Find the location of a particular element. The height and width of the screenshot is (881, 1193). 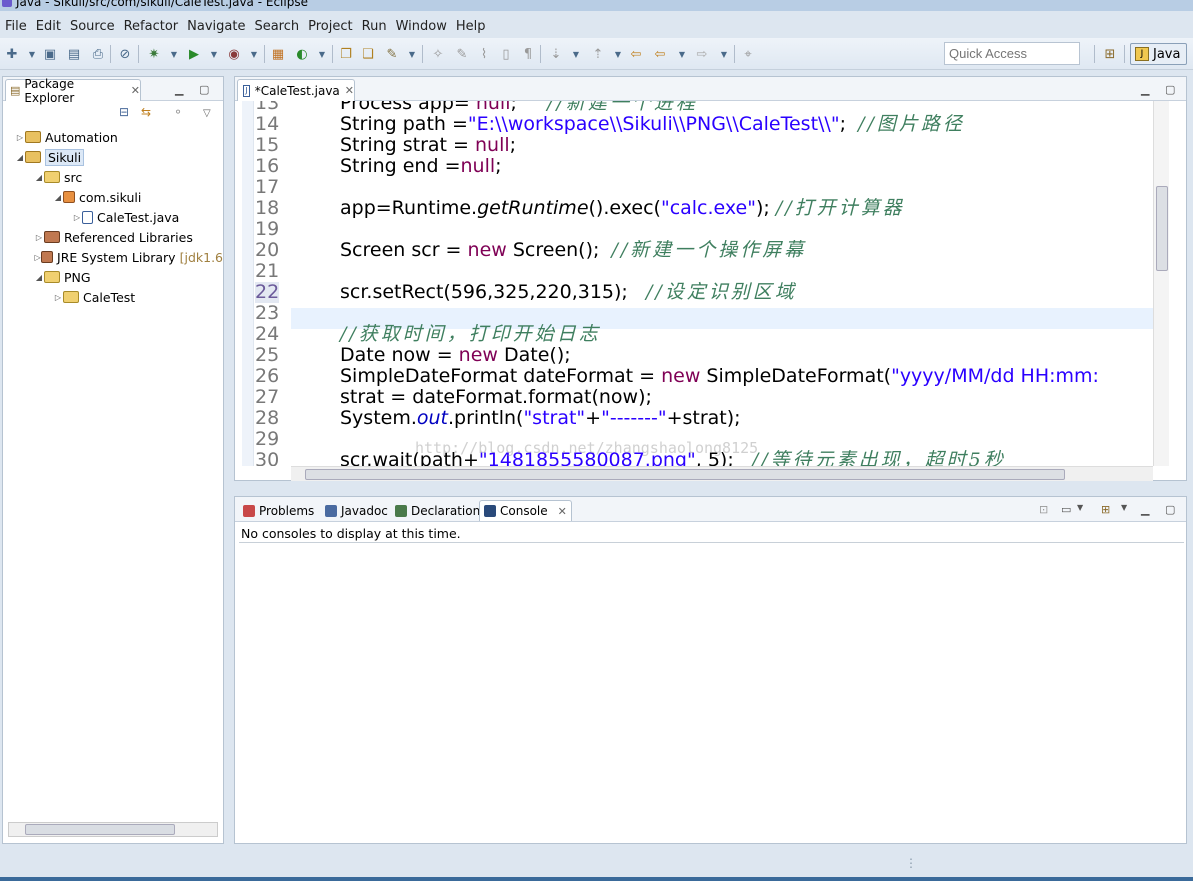

mark-occurrences-icon: ✎ is located at coordinates (462, 54).